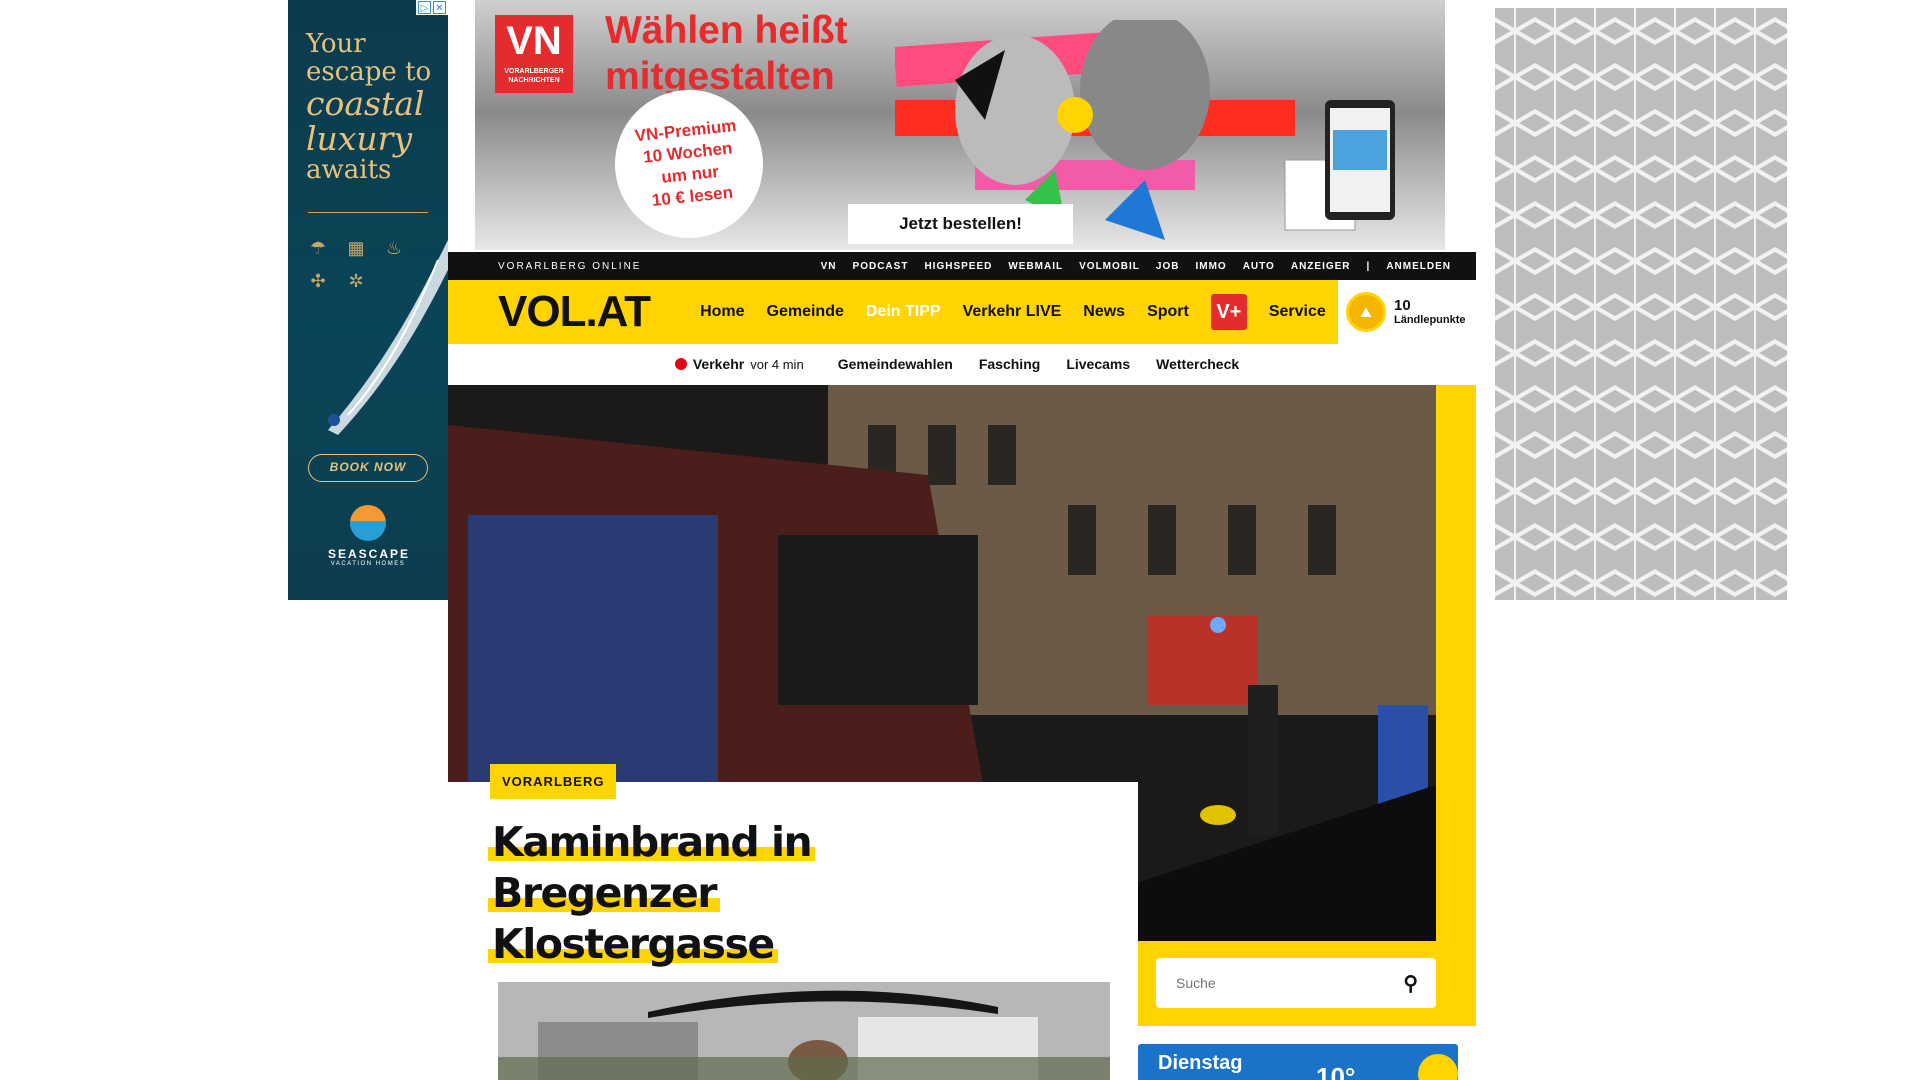  I want to click on right-pattern-ad, so click(1641, 304).